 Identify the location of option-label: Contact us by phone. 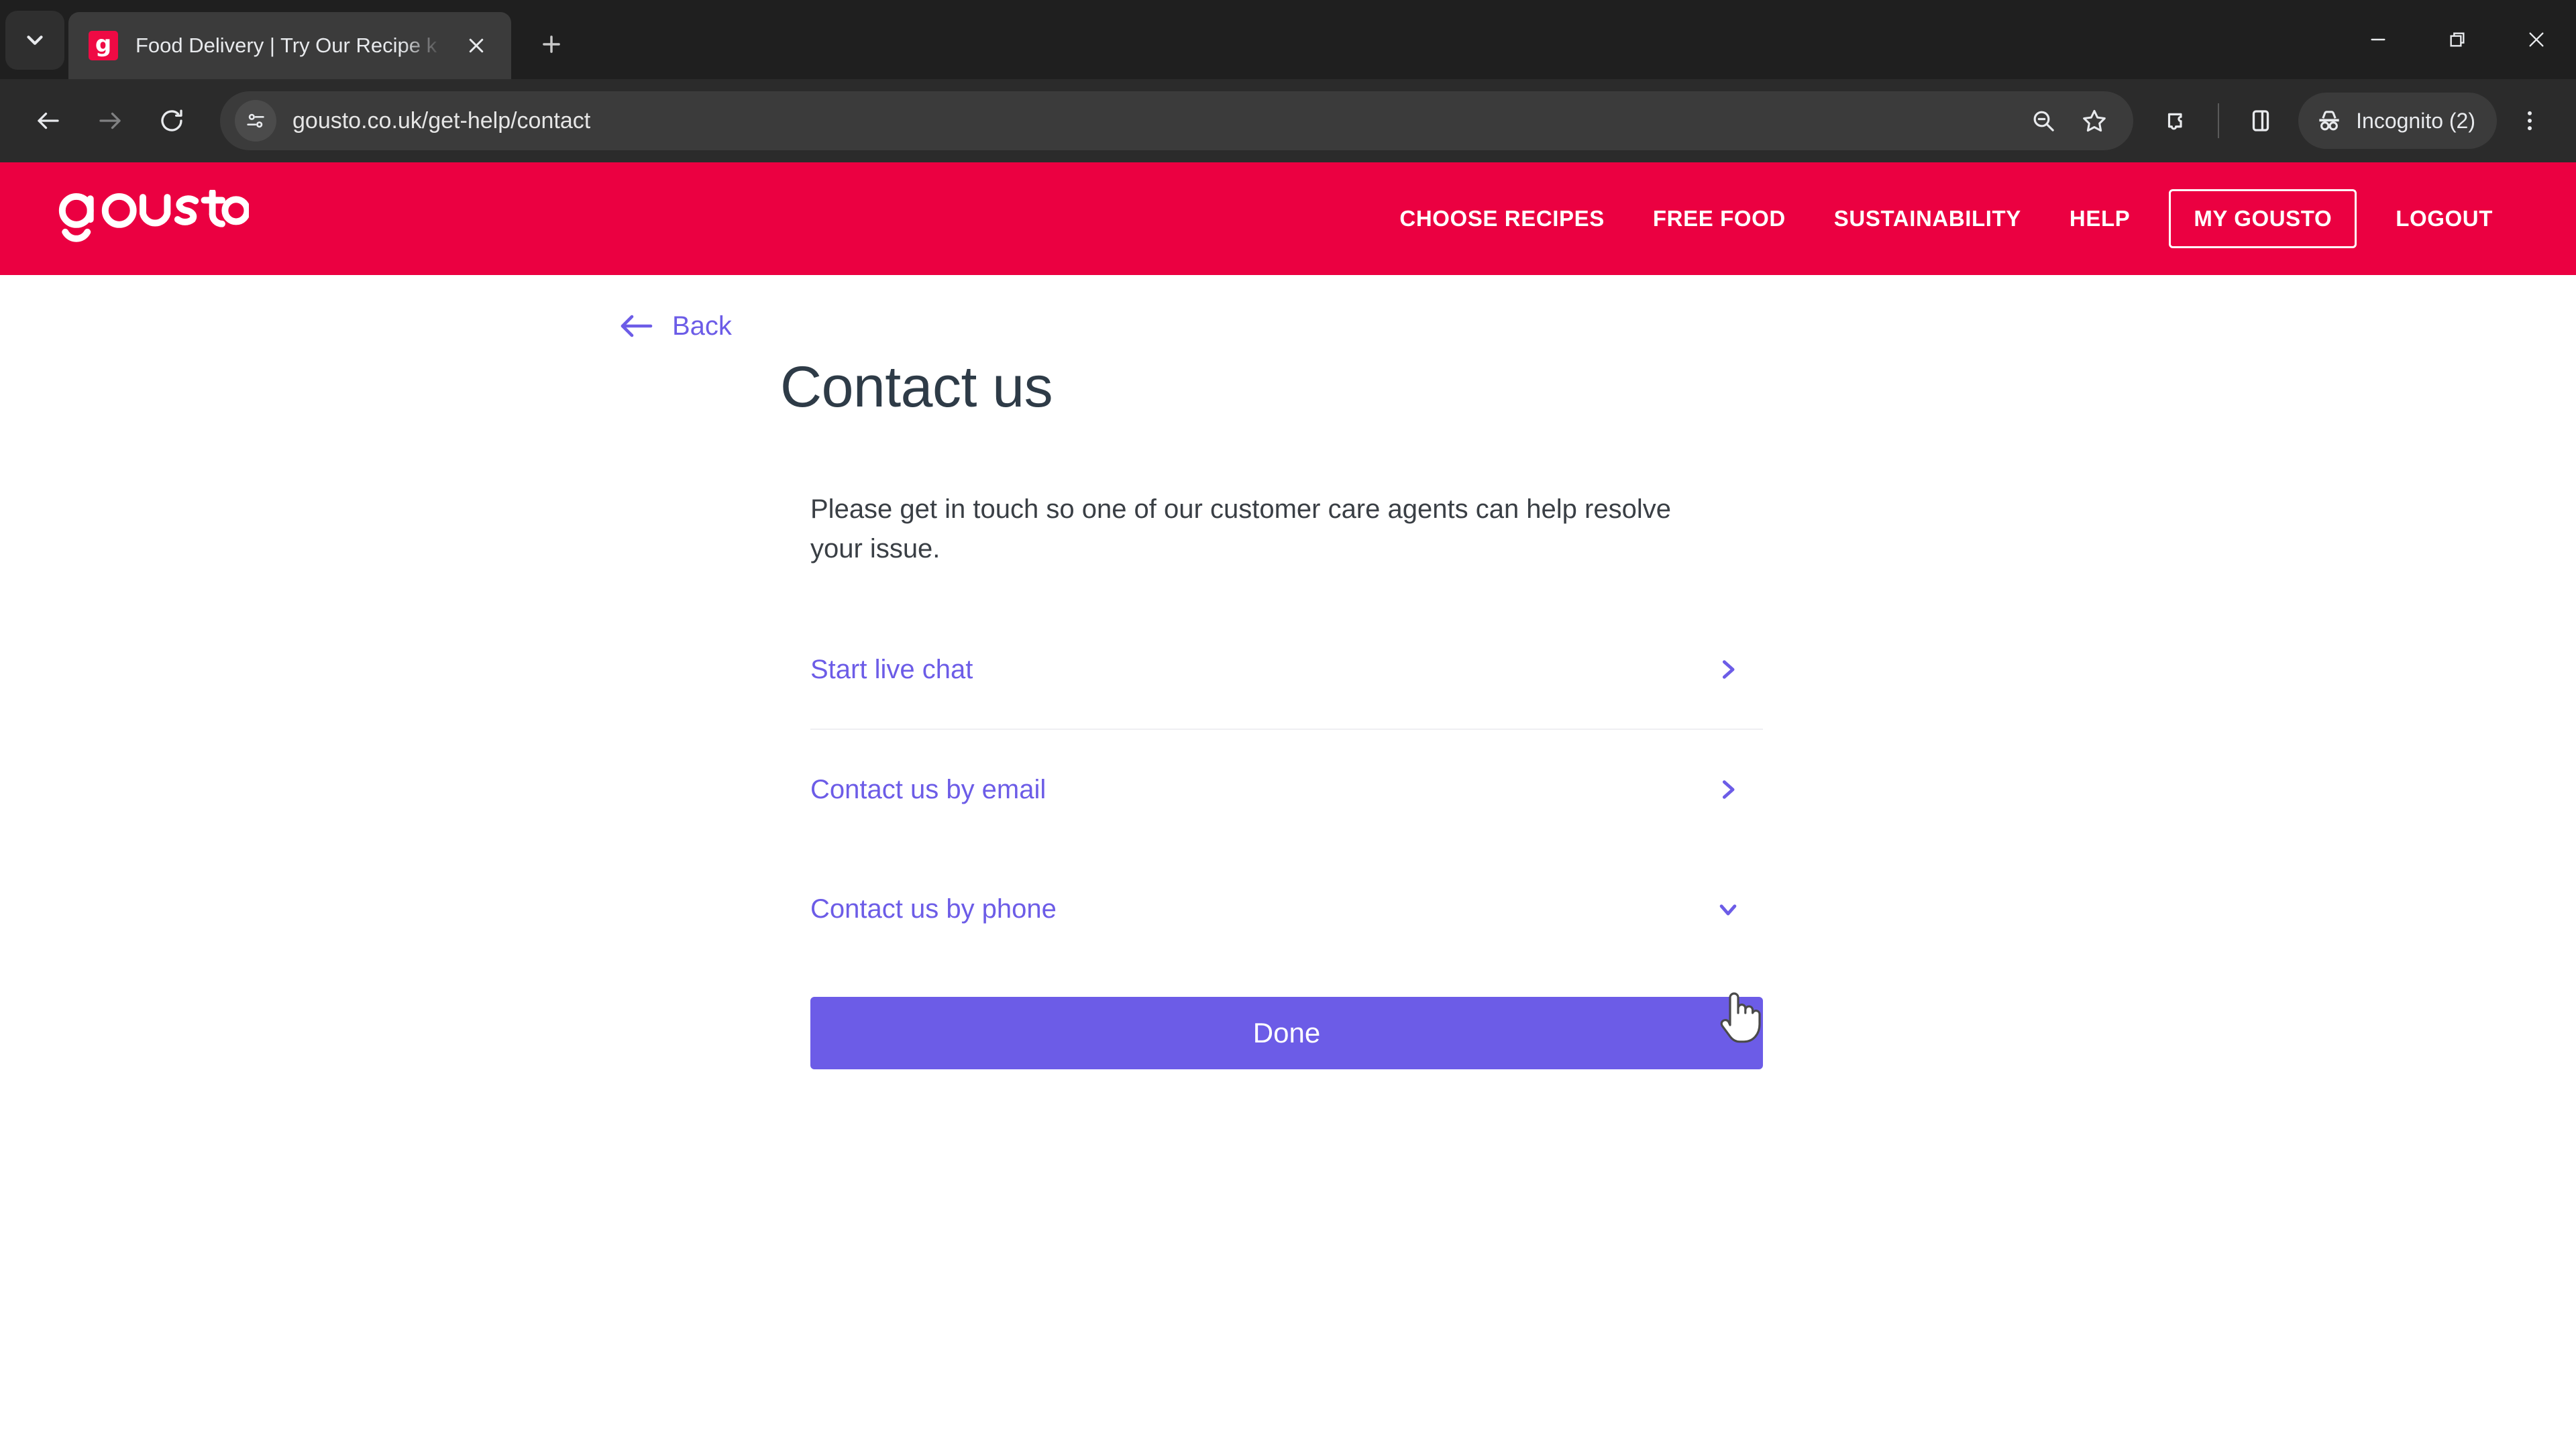
(933, 909).